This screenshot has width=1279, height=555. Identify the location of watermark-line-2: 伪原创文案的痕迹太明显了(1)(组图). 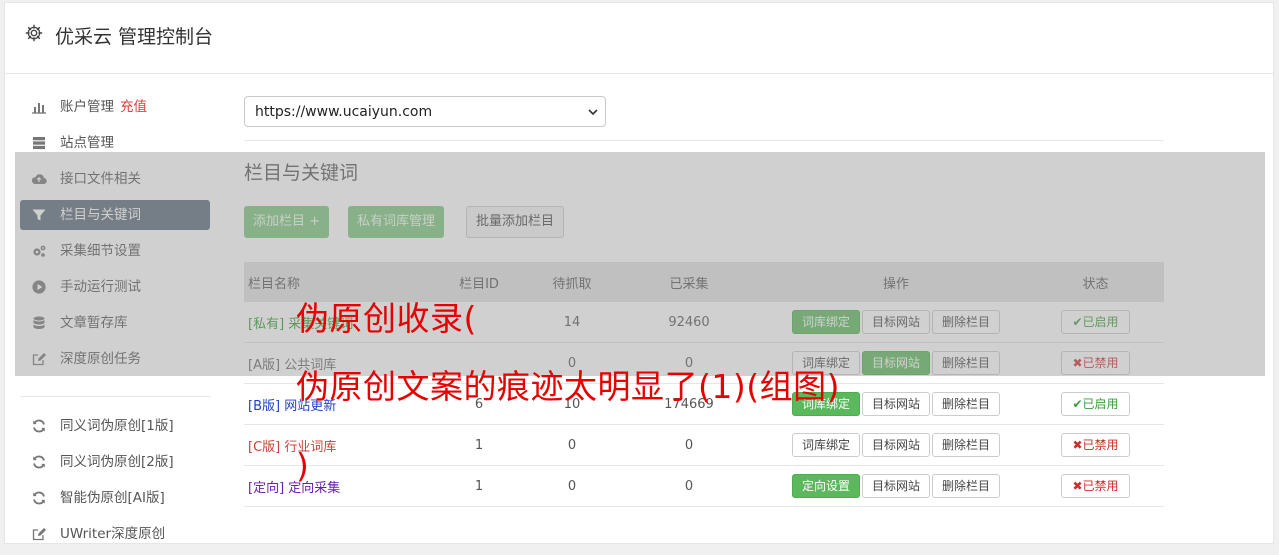
(568, 386).